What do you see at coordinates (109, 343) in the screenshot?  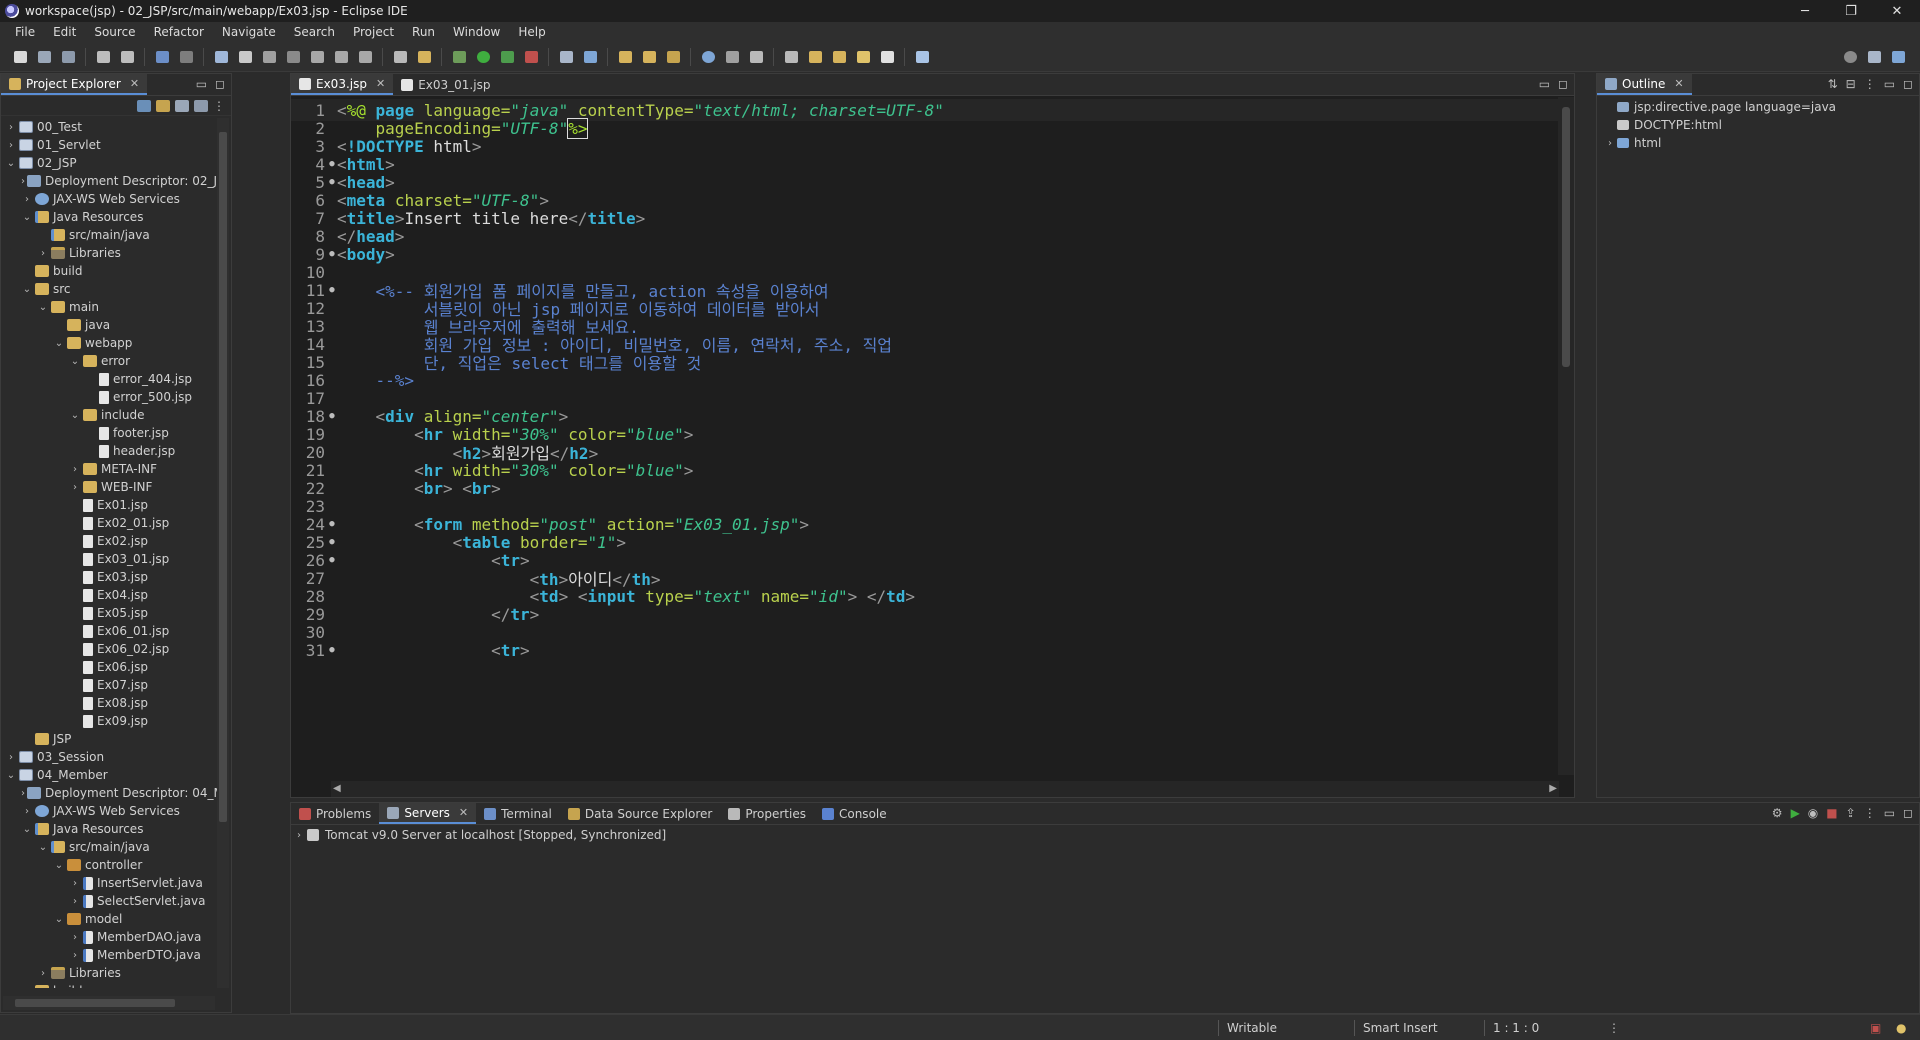 I see `tree-item: ⌄ webapp` at bounding box center [109, 343].